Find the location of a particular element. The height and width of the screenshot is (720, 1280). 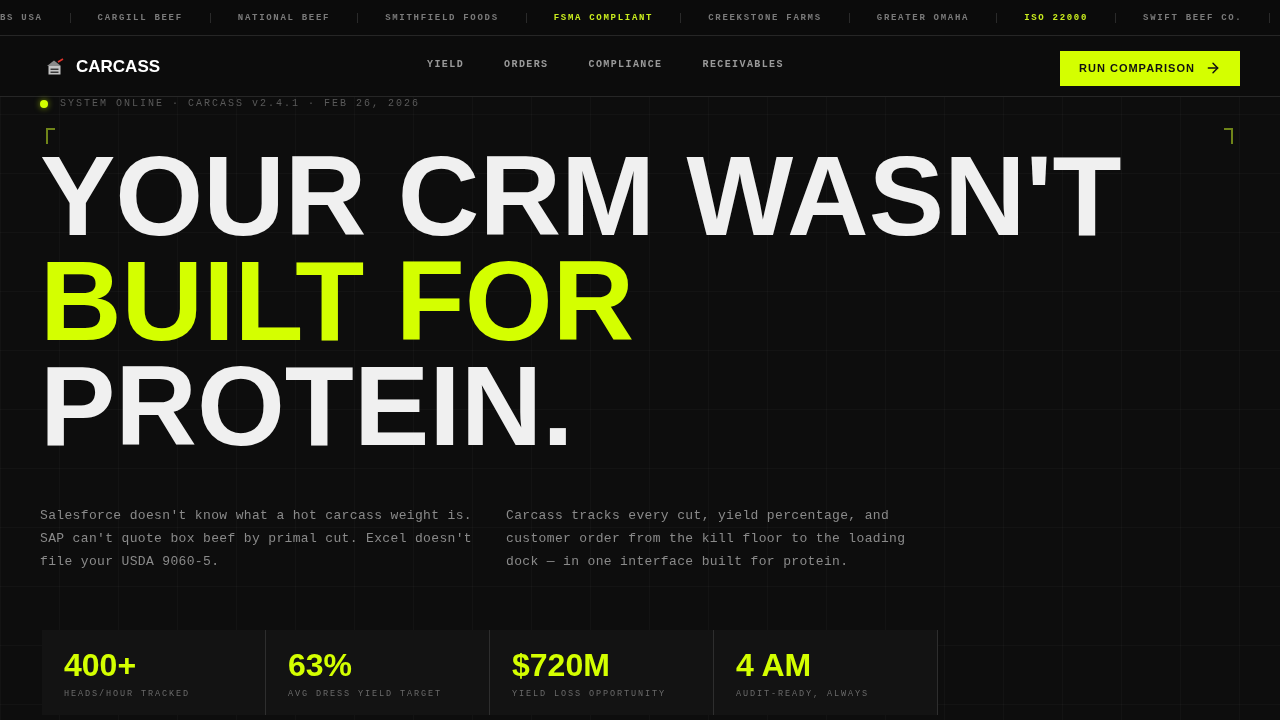

ticker-text: NATIONAL BEEF is located at coordinates (284, 17).